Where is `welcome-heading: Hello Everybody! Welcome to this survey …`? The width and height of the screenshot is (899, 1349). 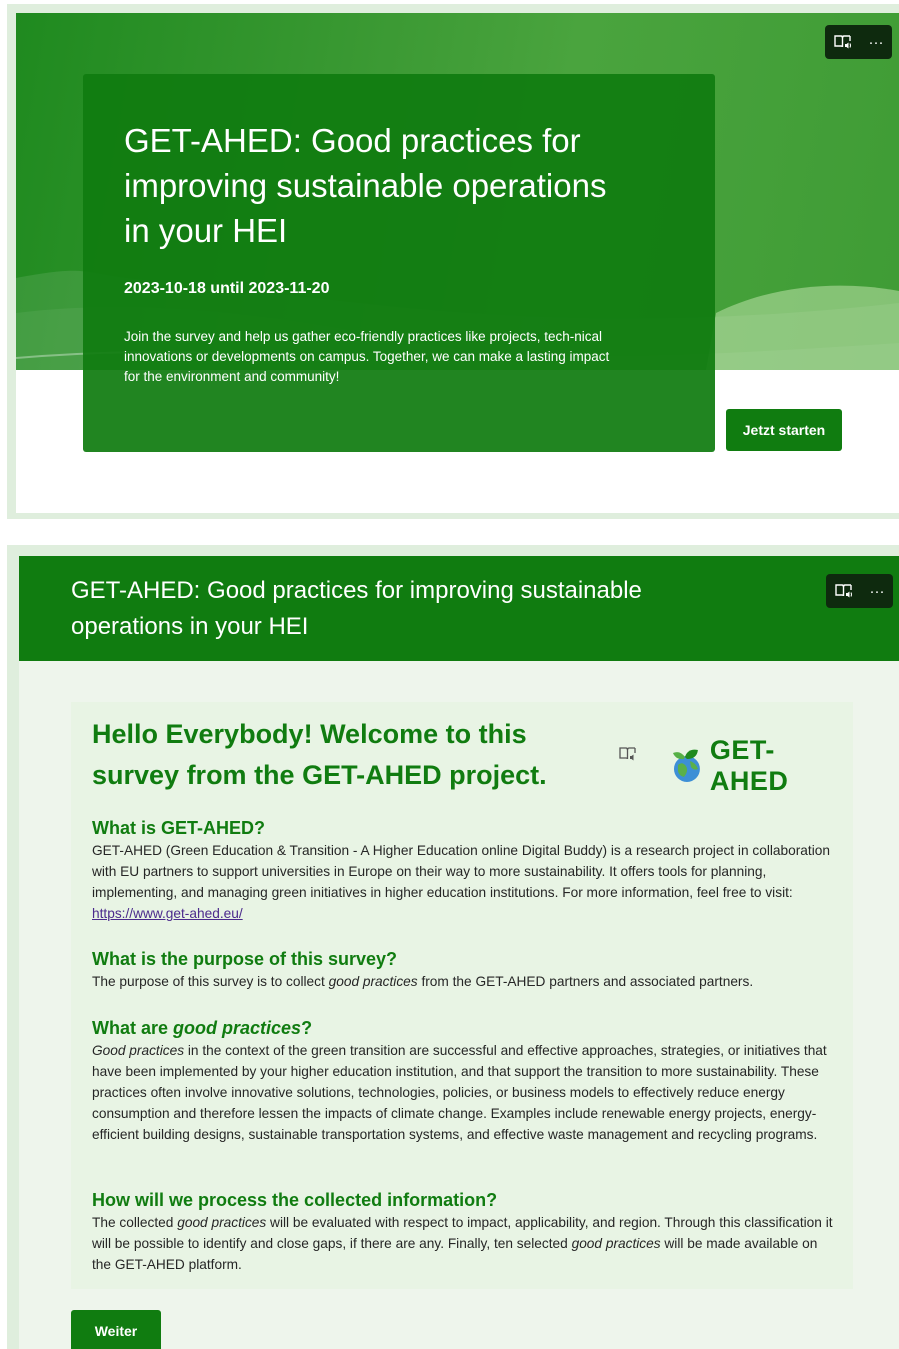 welcome-heading: Hello Everybody! Welcome to this survey … is located at coordinates (319, 754).